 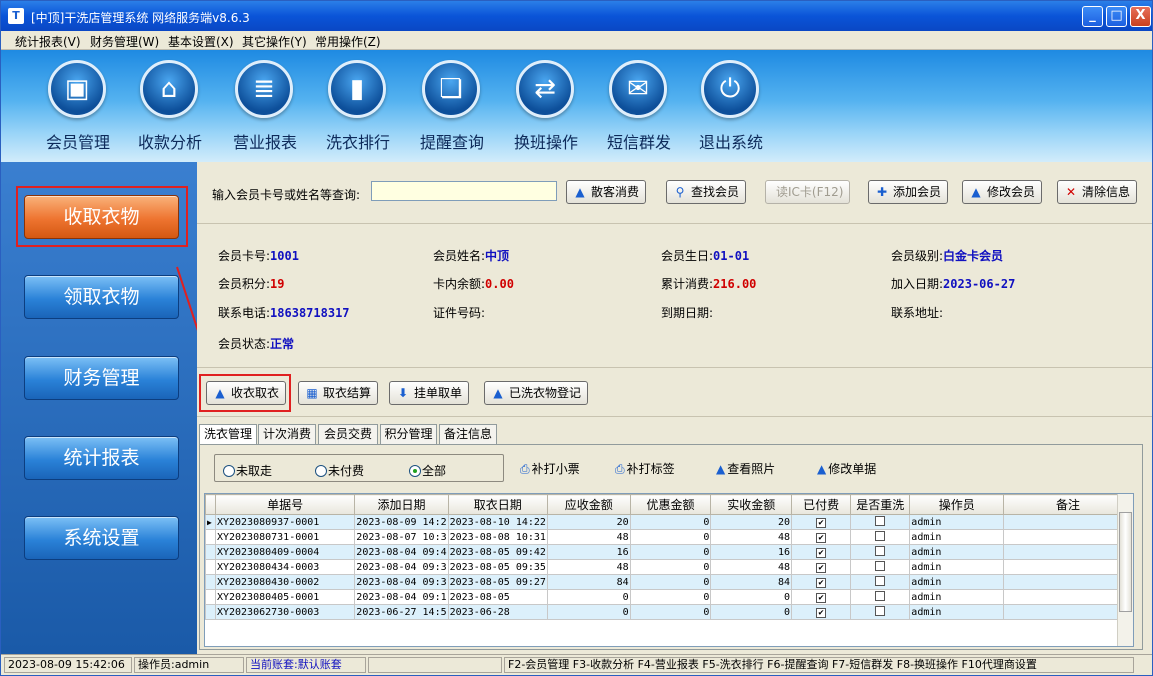 I want to click on magnifier-icon: ⚲, so click(x=680, y=192).